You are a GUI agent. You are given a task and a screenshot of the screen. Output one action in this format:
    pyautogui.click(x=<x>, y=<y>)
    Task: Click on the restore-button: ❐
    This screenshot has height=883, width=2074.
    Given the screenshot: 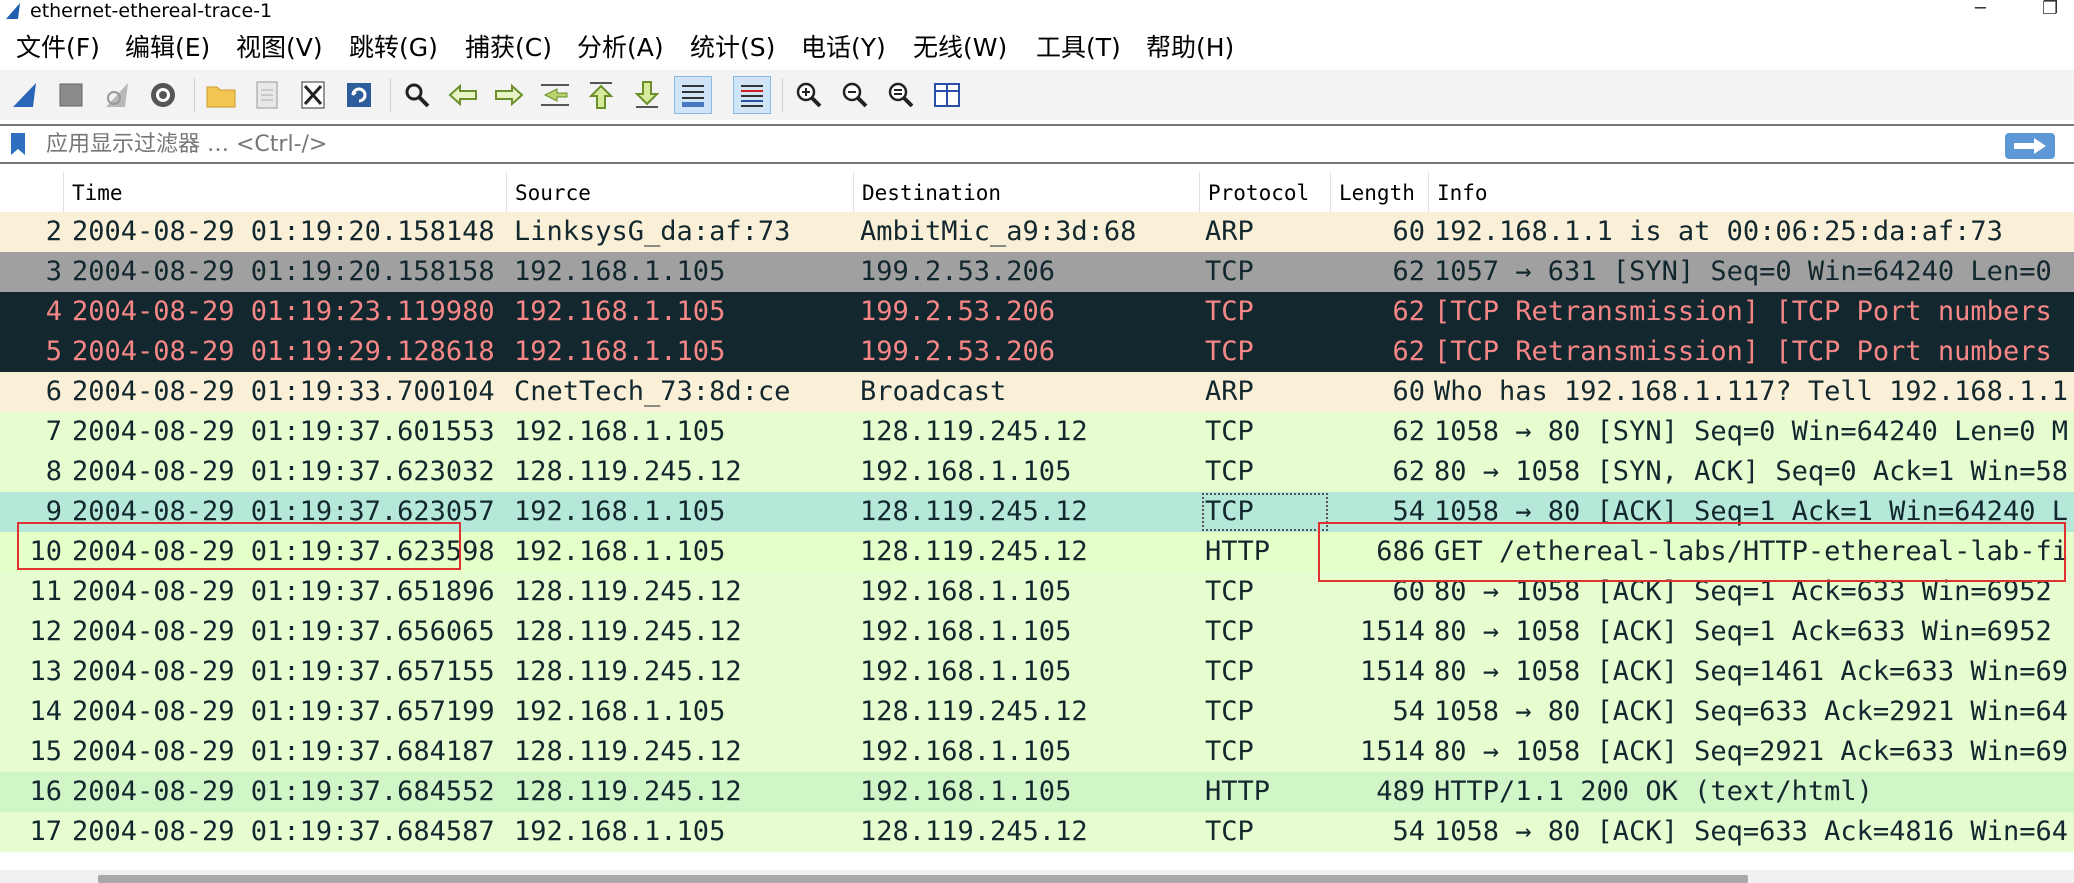 What is the action you would take?
    pyautogui.click(x=2050, y=9)
    